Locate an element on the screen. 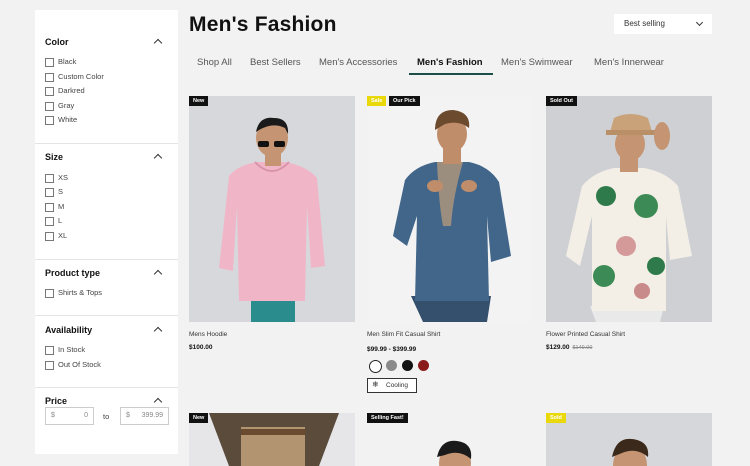 This screenshot has height=466, width=750. product-price: $129.00 $149.00 is located at coordinates (569, 347).